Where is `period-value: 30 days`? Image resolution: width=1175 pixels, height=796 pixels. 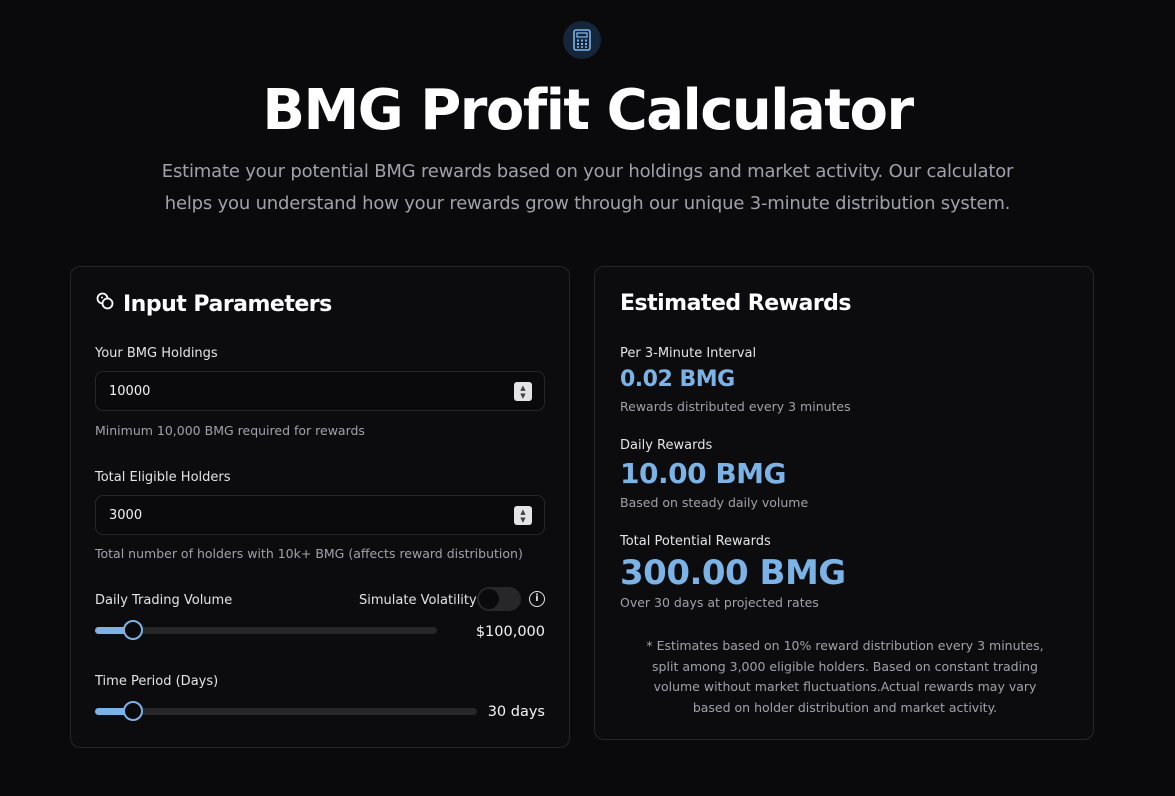
period-value: 30 days is located at coordinates (516, 712).